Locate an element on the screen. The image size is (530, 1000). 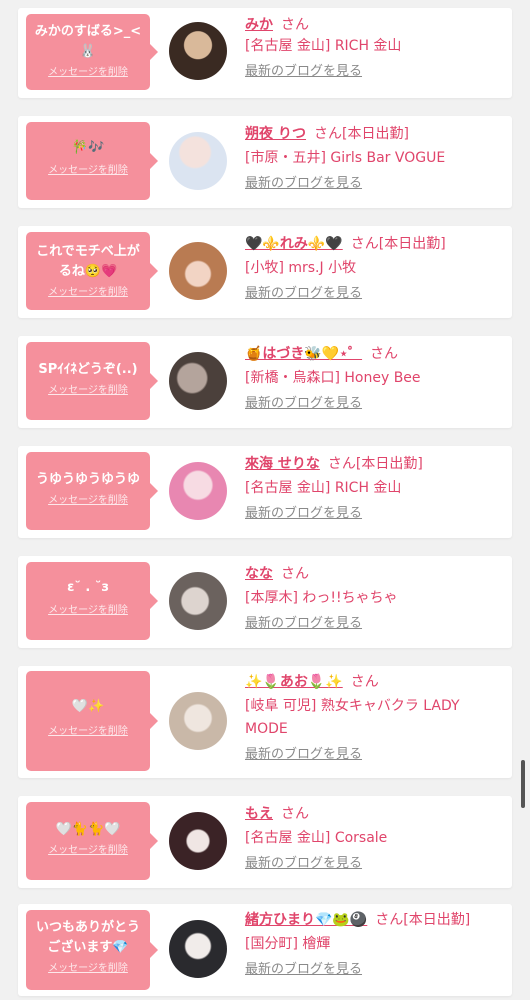
message-bubble: みかのすばる>_<🐰 メッセージを削除 is located at coordinates (92, 52).